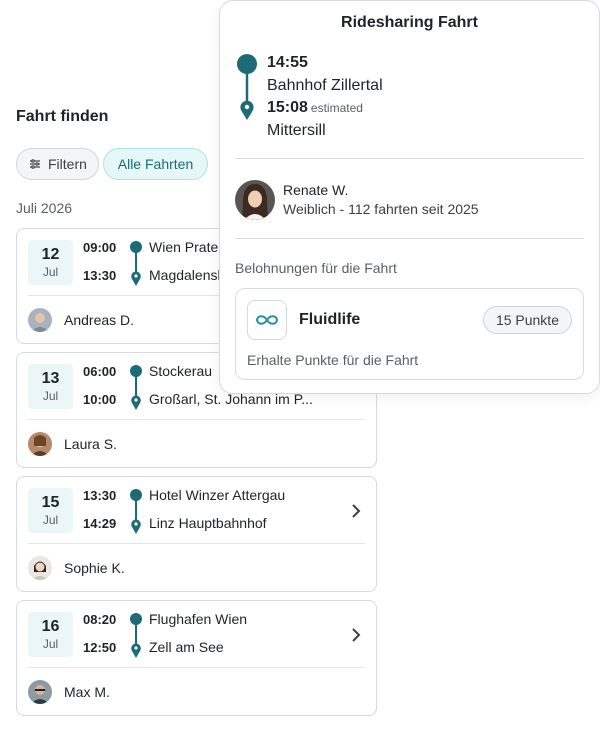  Describe the element at coordinates (527, 320) in the screenshot. I see `points-badge: 15 Punkte` at that location.